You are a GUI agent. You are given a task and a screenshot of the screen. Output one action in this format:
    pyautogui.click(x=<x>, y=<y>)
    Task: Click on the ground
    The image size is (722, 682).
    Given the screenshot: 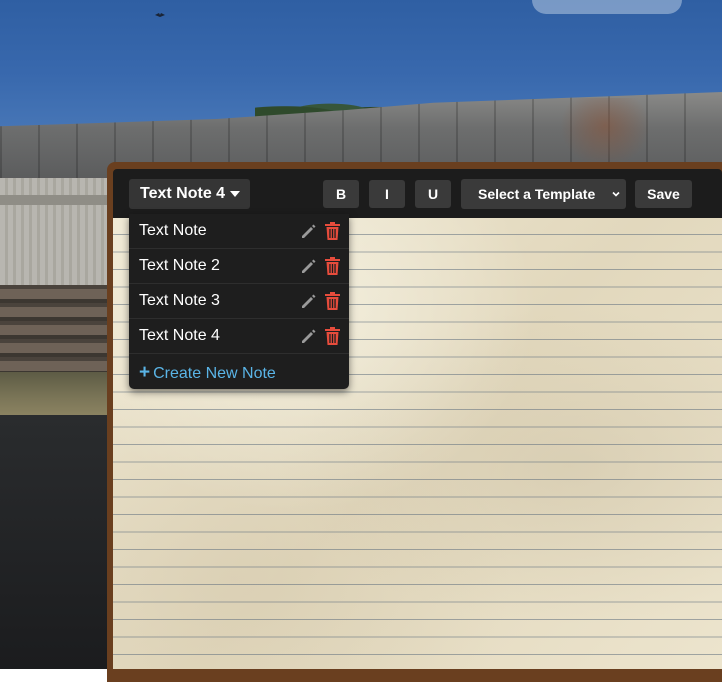 What is the action you would take?
    pyautogui.click(x=60, y=542)
    